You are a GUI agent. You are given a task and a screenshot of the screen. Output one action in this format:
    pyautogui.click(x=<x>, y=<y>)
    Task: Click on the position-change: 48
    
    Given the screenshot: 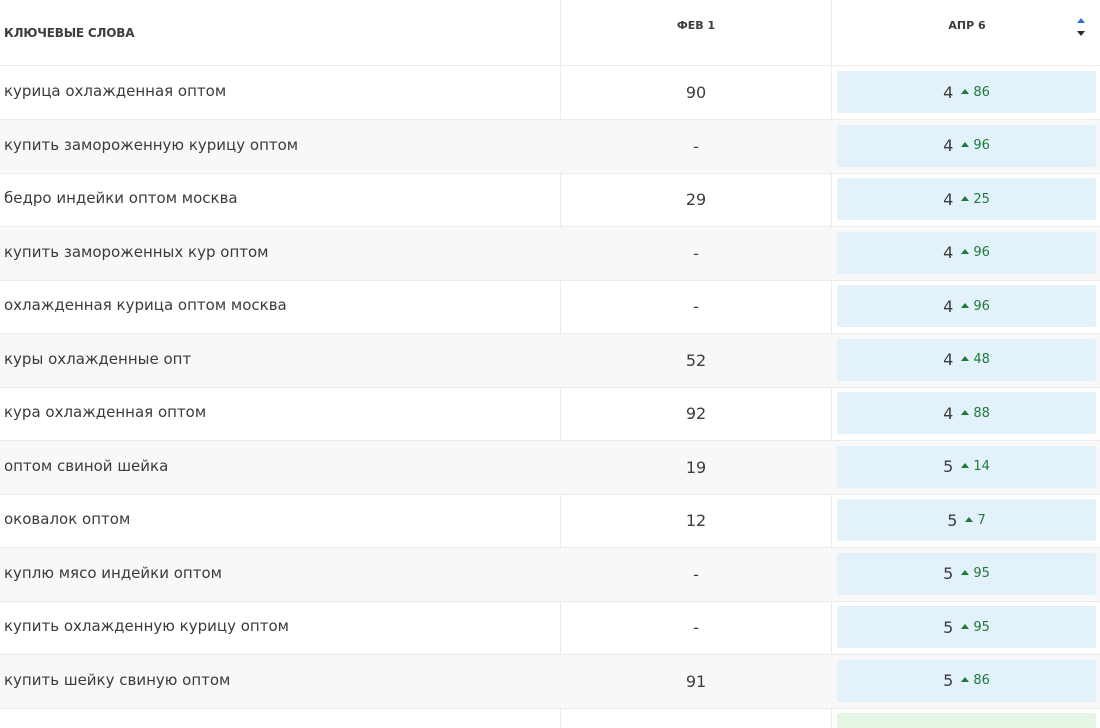 What is the action you would take?
    pyautogui.click(x=981, y=359)
    